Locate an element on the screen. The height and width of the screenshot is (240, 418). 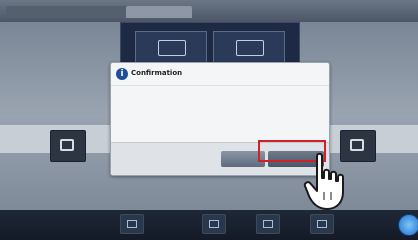
title-bar is located at coordinates (209, 11).